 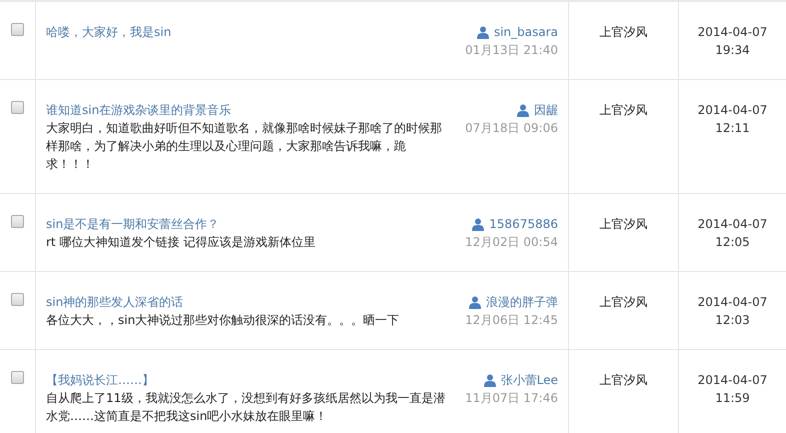 I want to click on author-link: 张小蕾Lee, so click(x=529, y=380).